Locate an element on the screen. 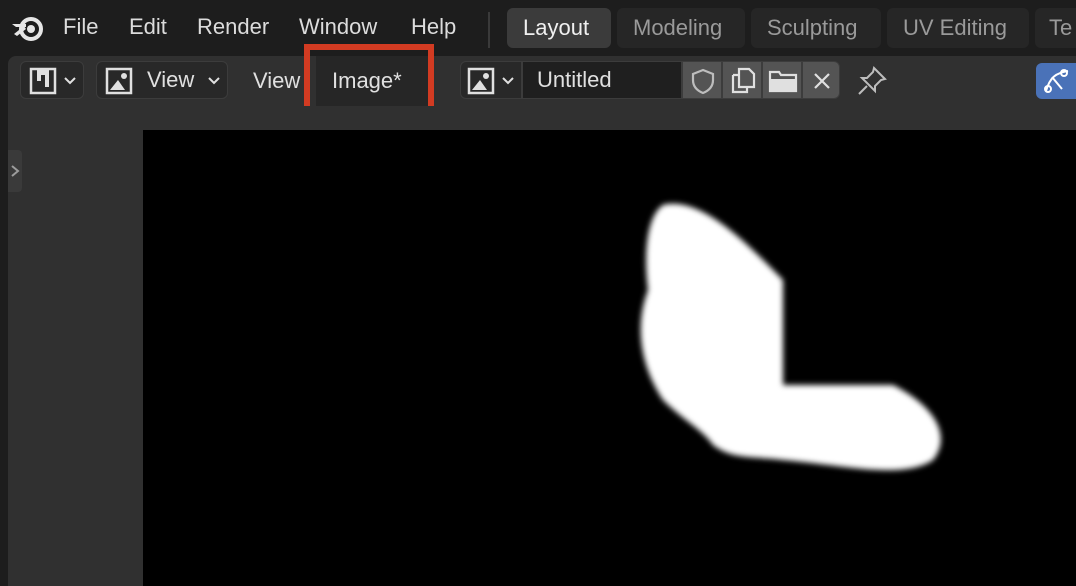 This screenshot has width=1076, height=586. toolbar-expand-handle is located at coordinates (15, 171).